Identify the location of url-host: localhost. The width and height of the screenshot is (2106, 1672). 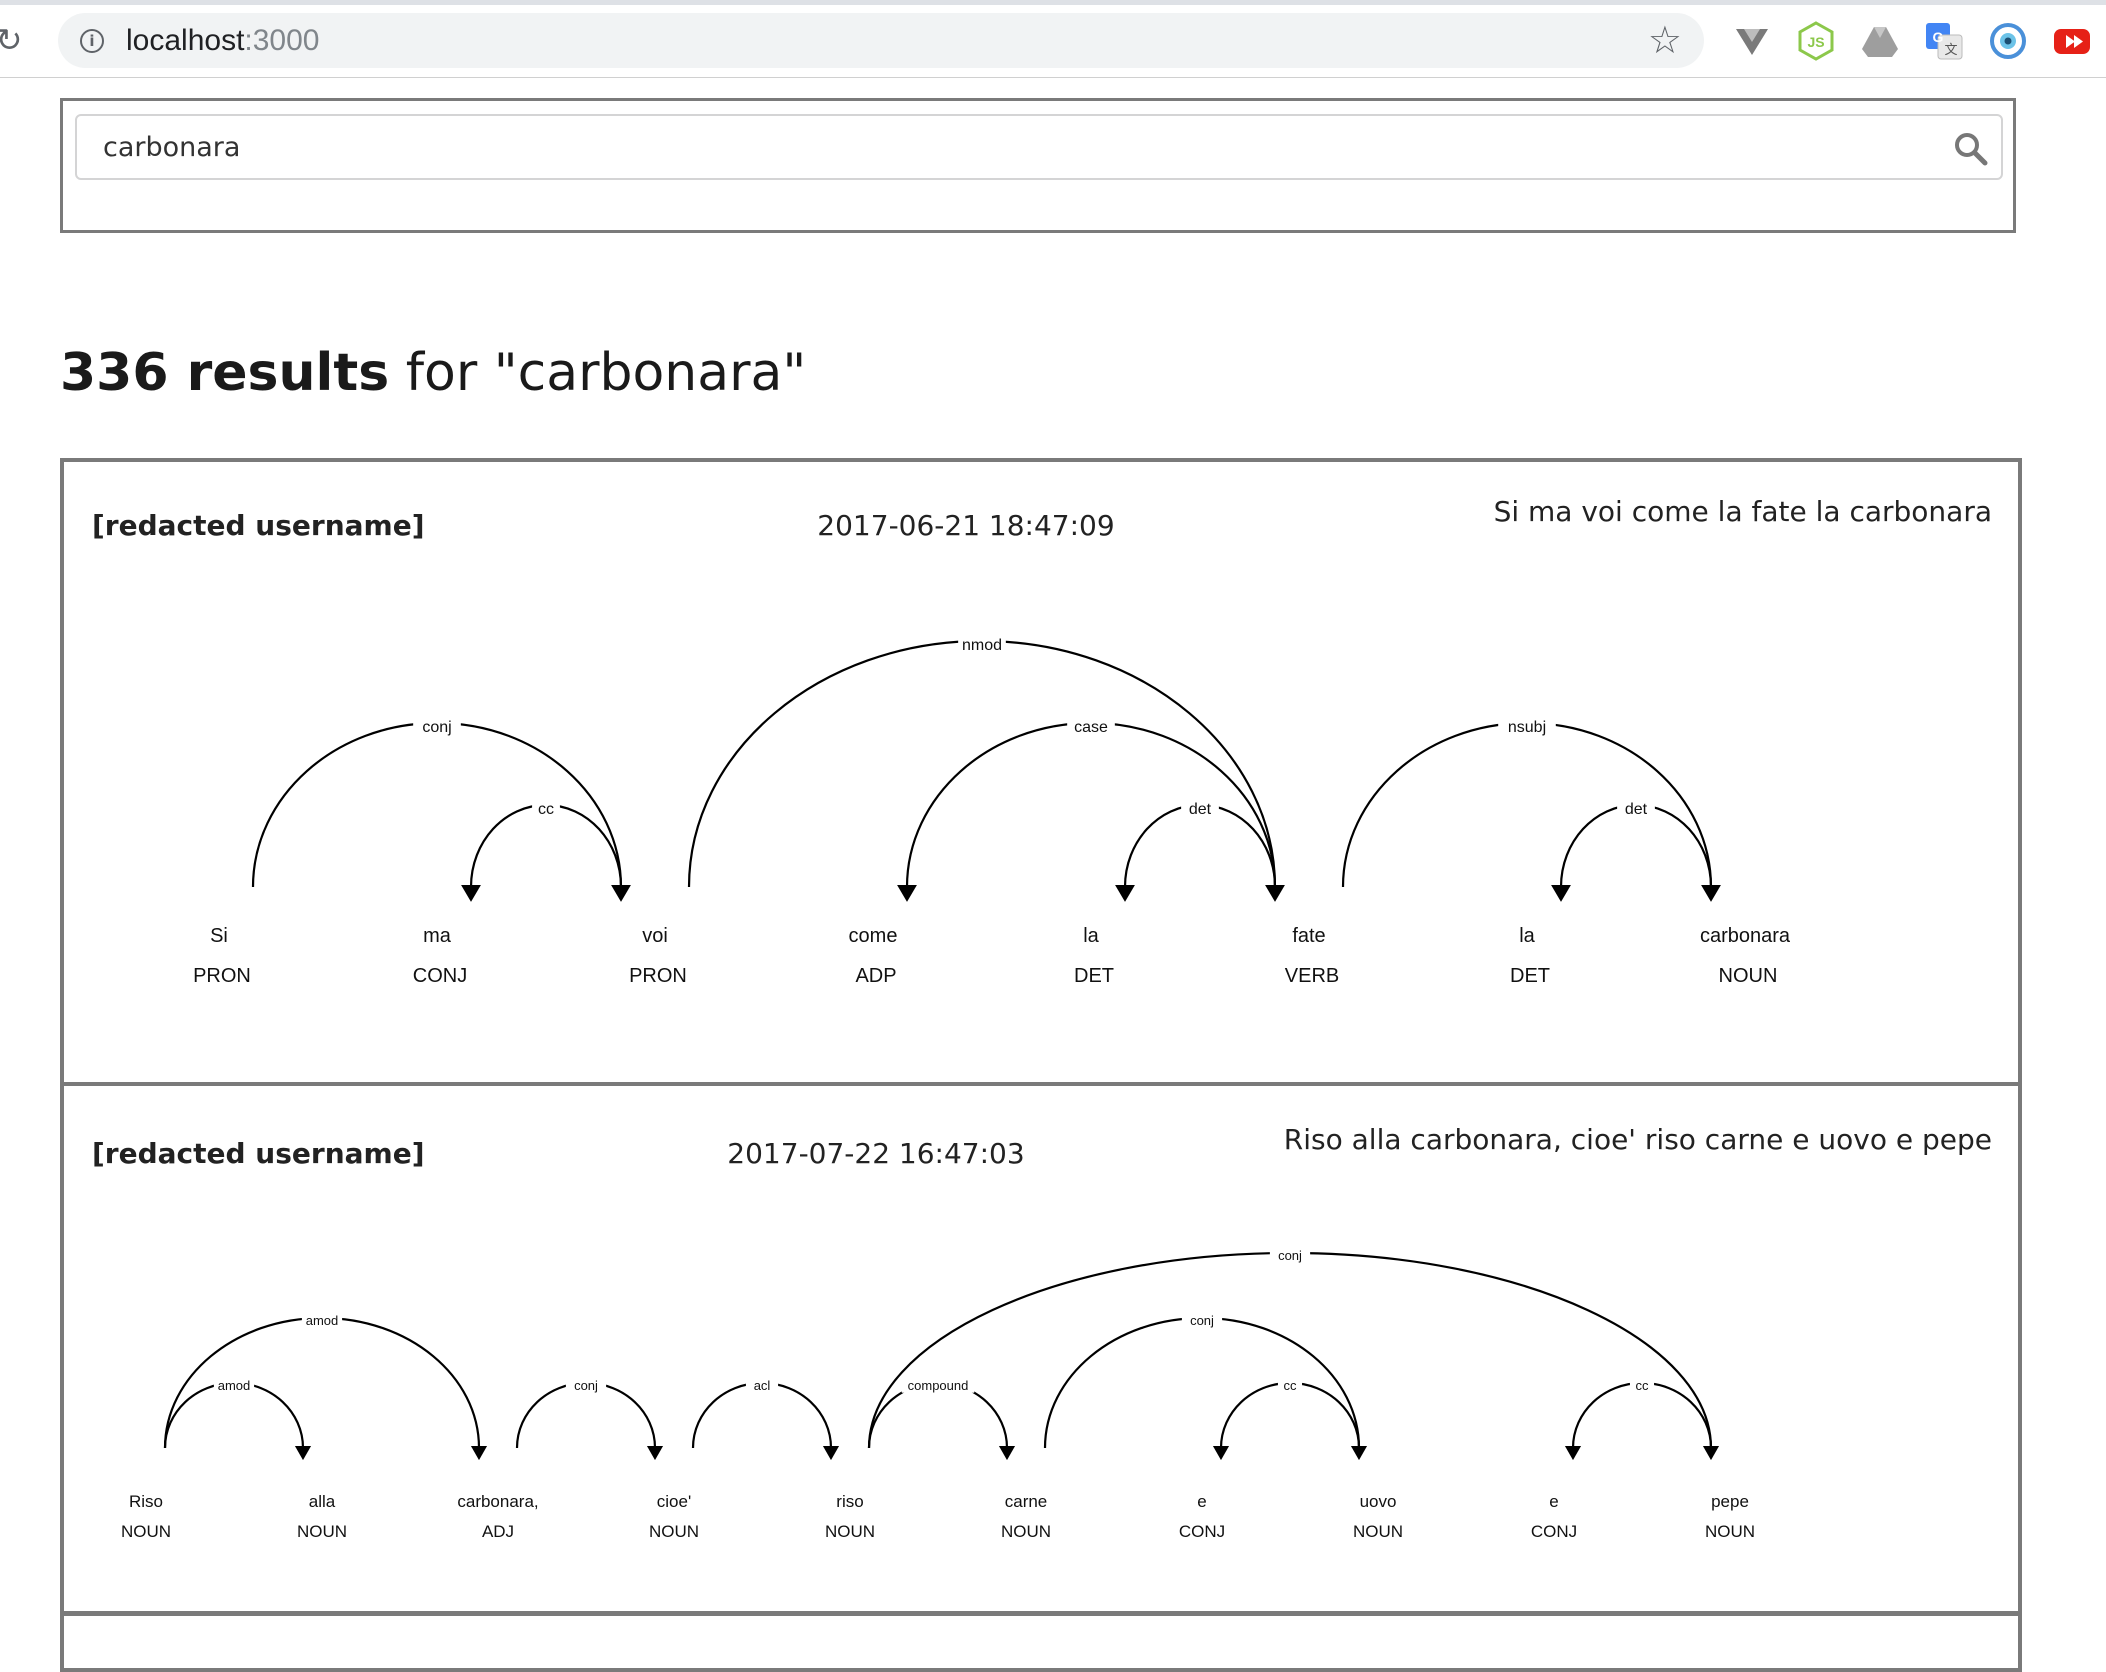
(185, 40).